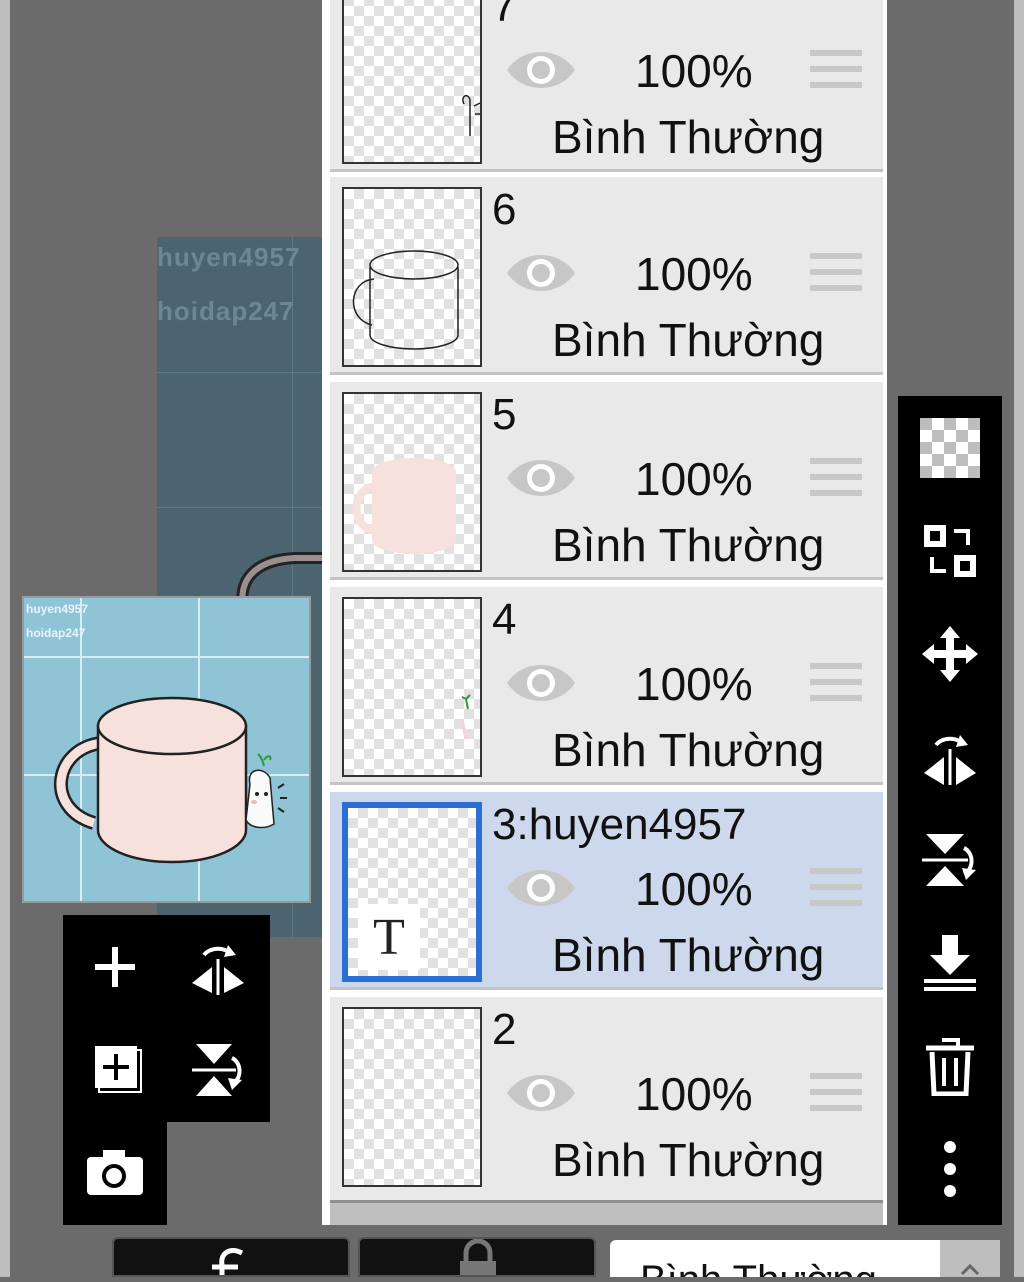  What do you see at coordinates (412, 892) in the screenshot?
I see `layer-thumbnail: T` at bounding box center [412, 892].